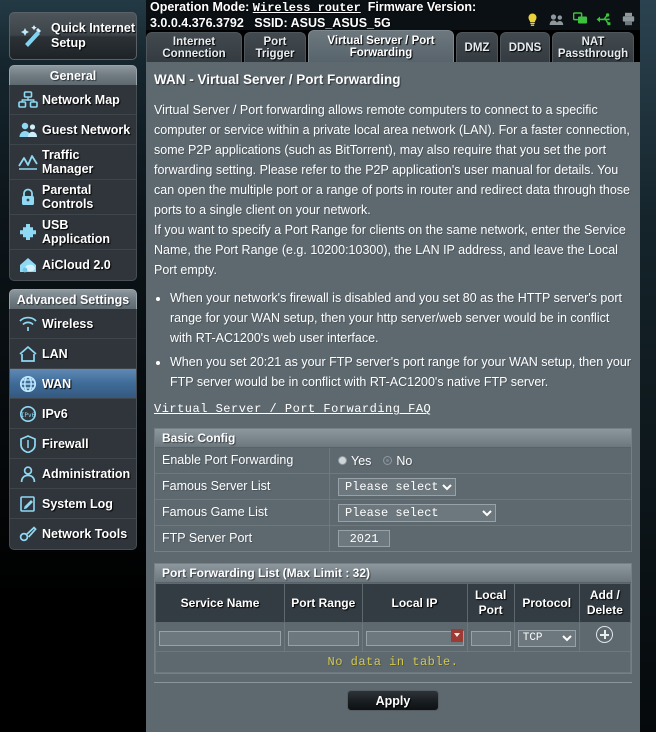  What do you see at coordinates (546, 638) in the screenshot?
I see `protocol-select: TCP` at bounding box center [546, 638].